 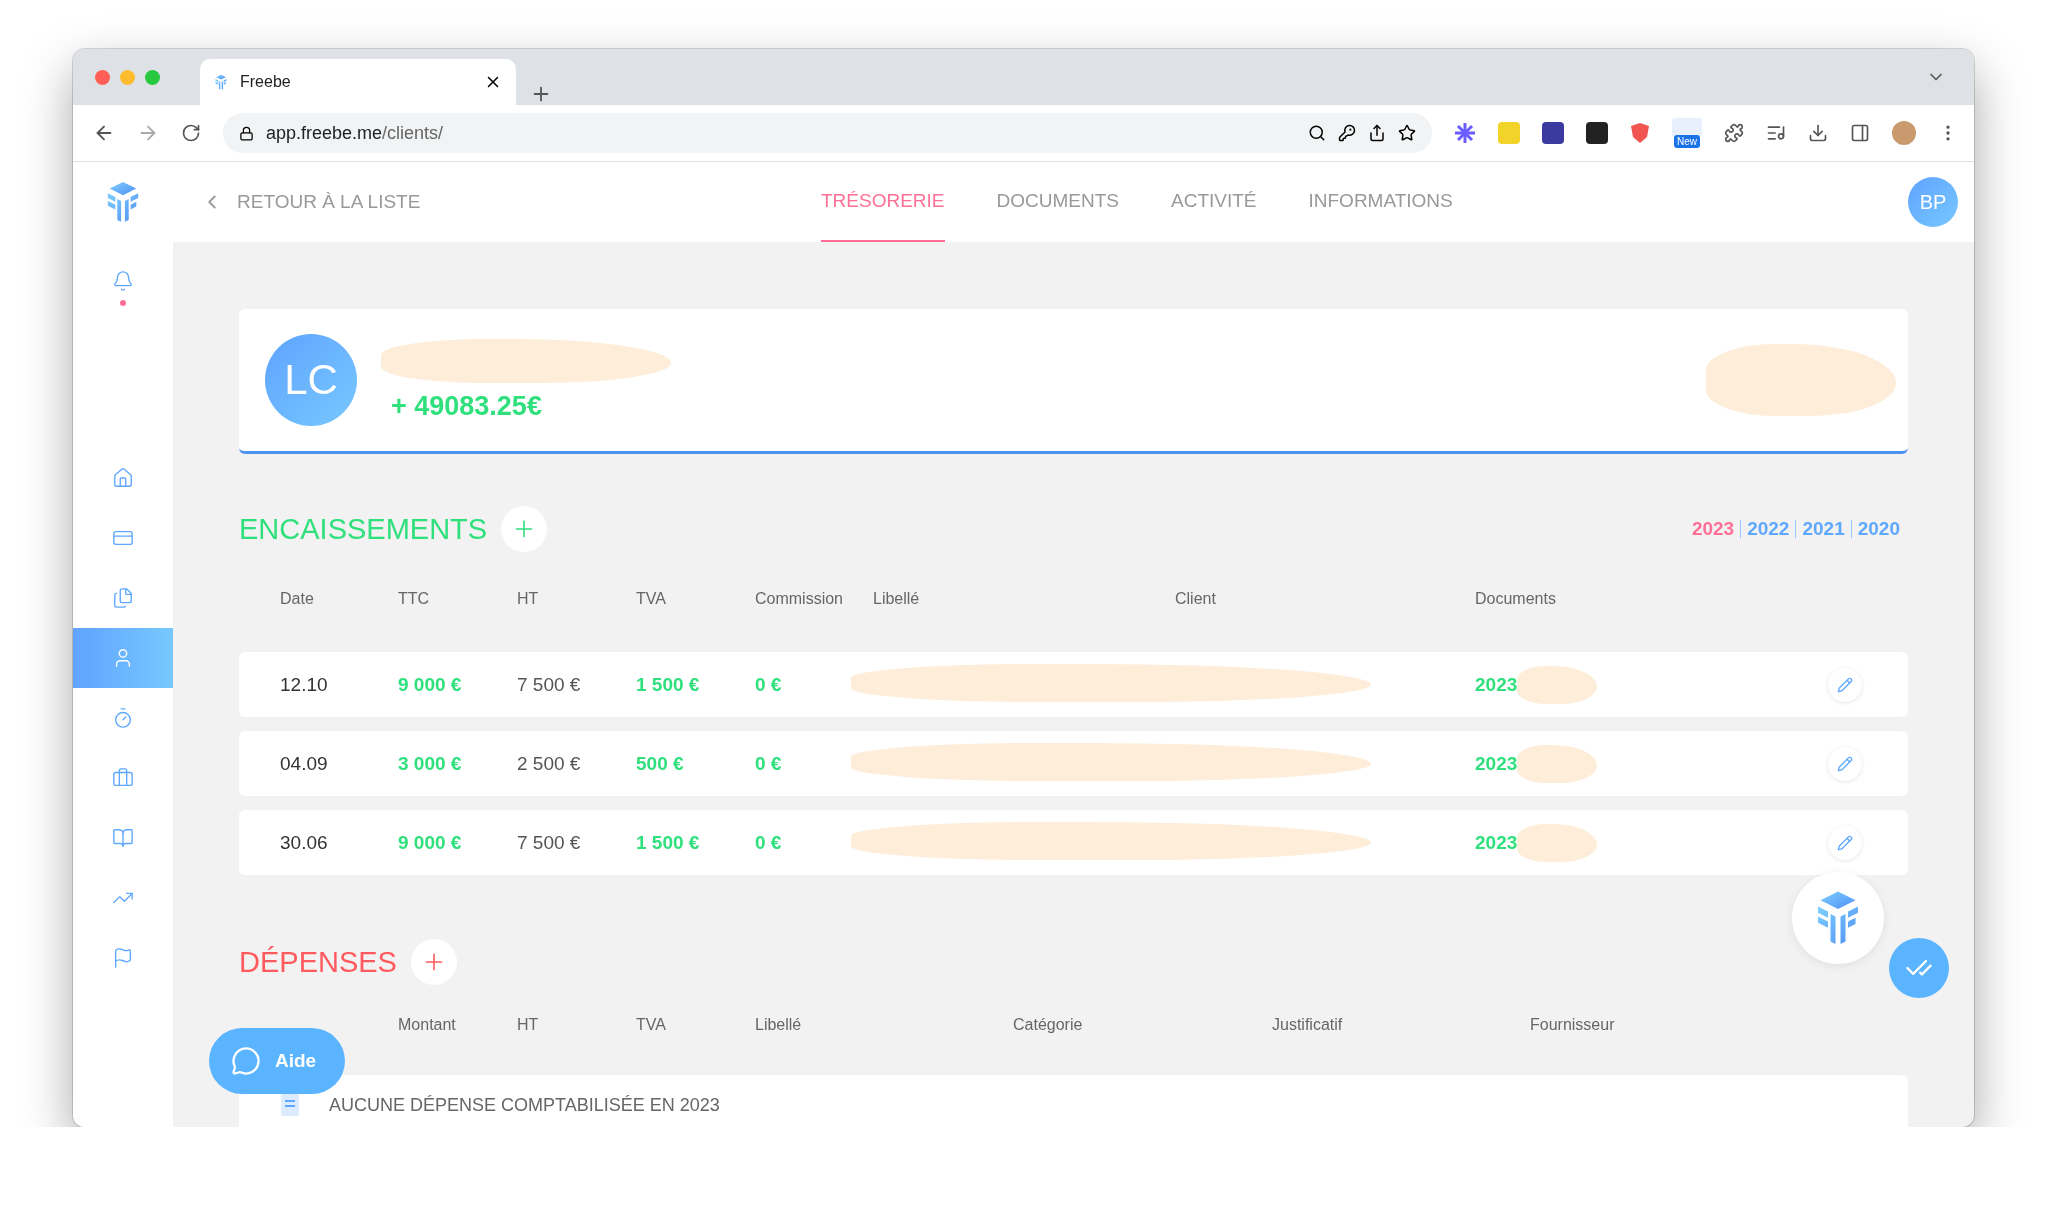 I want to click on bell-icon, so click(x=123, y=281).